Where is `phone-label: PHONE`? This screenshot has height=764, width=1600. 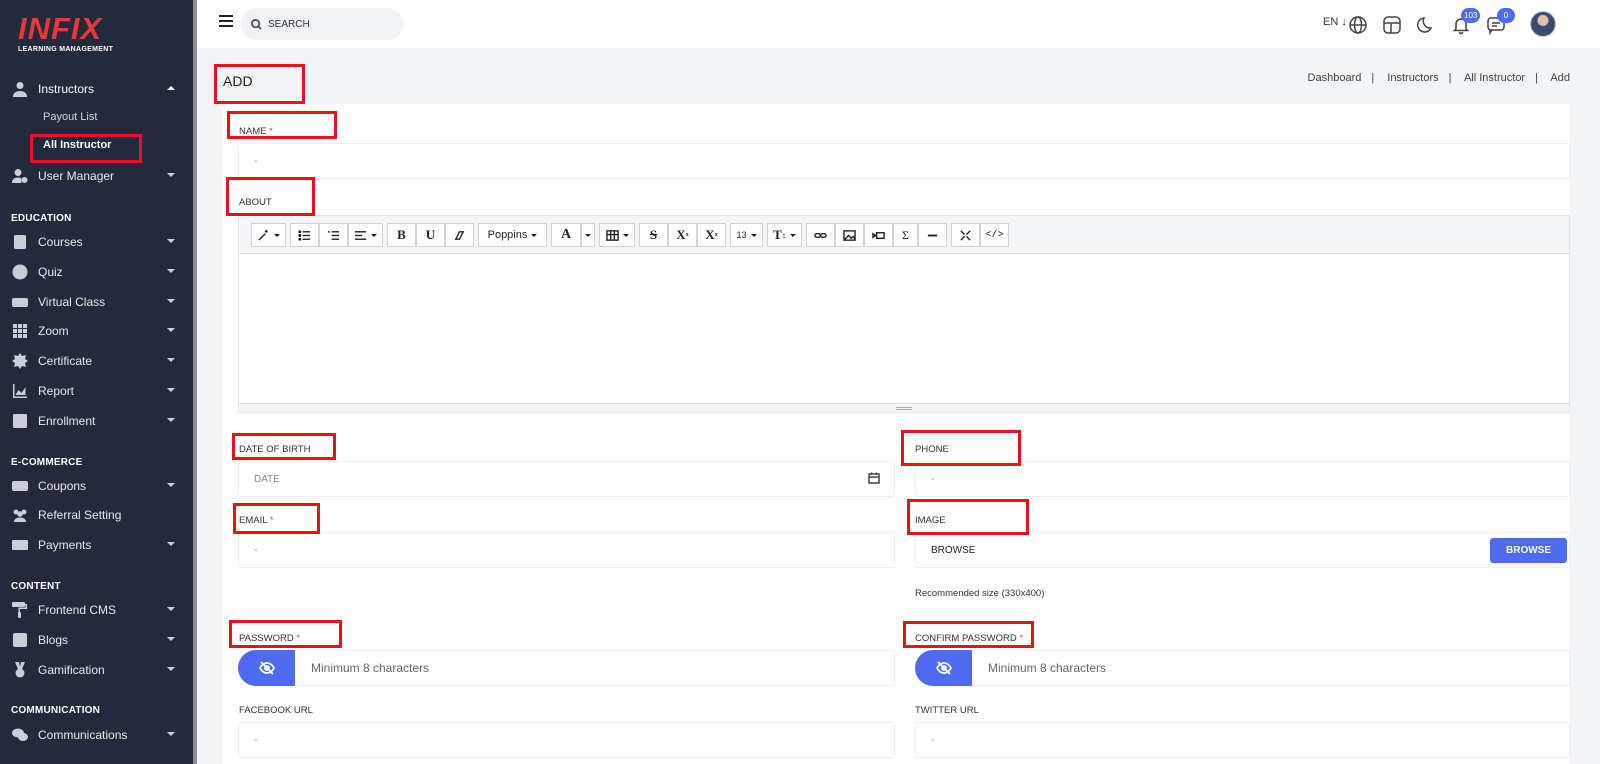
phone-label: PHONE is located at coordinates (932, 449).